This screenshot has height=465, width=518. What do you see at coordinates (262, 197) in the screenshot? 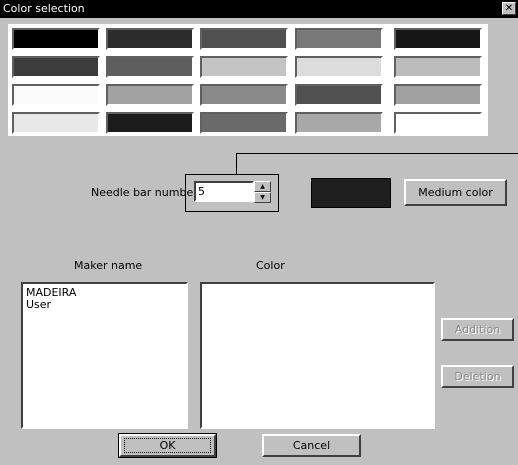
I see `spin-down-button: ▼` at bounding box center [262, 197].